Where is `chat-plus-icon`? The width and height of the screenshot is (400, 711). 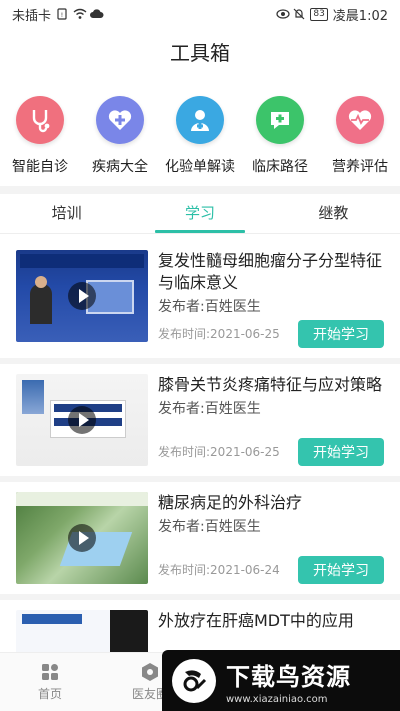
chat-plus-icon is located at coordinates (280, 120).